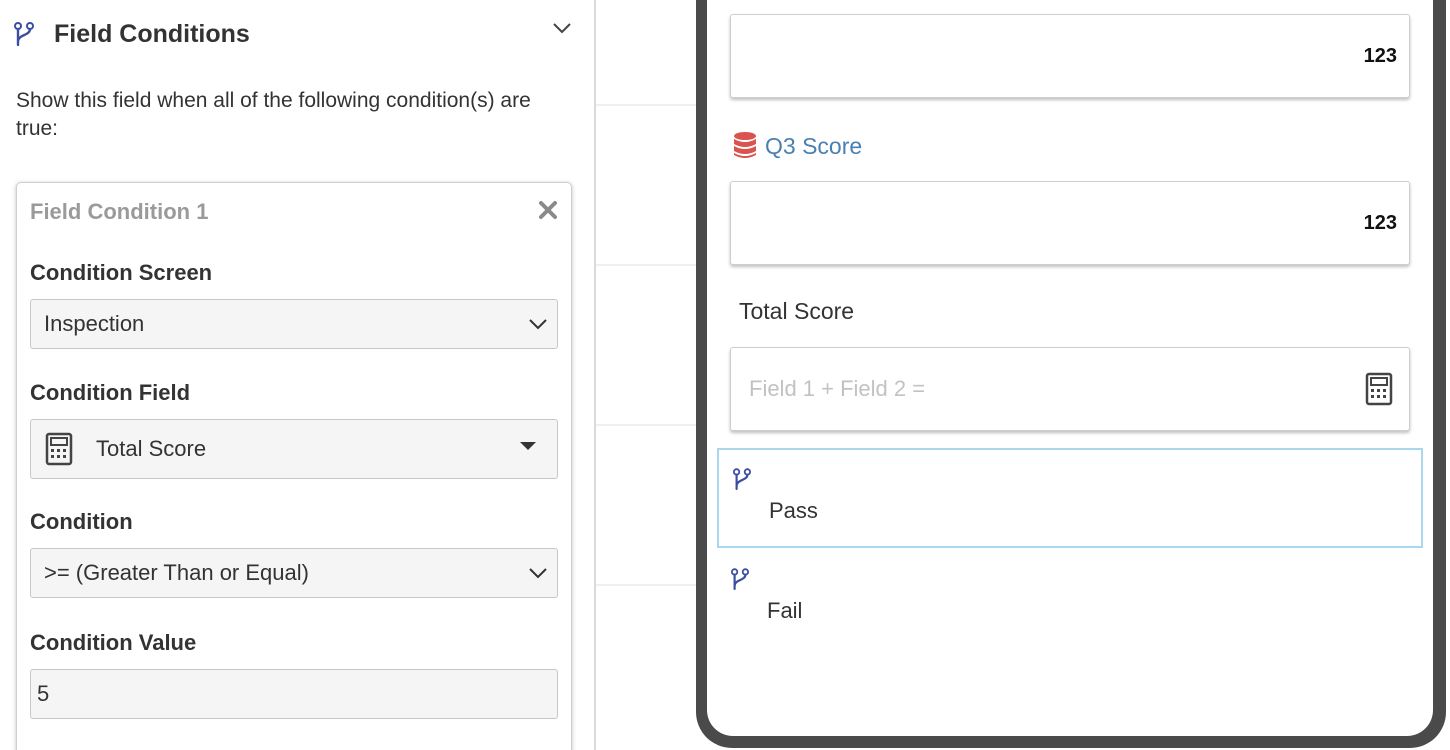 Image resolution: width=1450 pixels, height=750 pixels. Describe the element at coordinates (814, 146) in the screenshot. I see `q3-score-label: Q3 Score` at that location.